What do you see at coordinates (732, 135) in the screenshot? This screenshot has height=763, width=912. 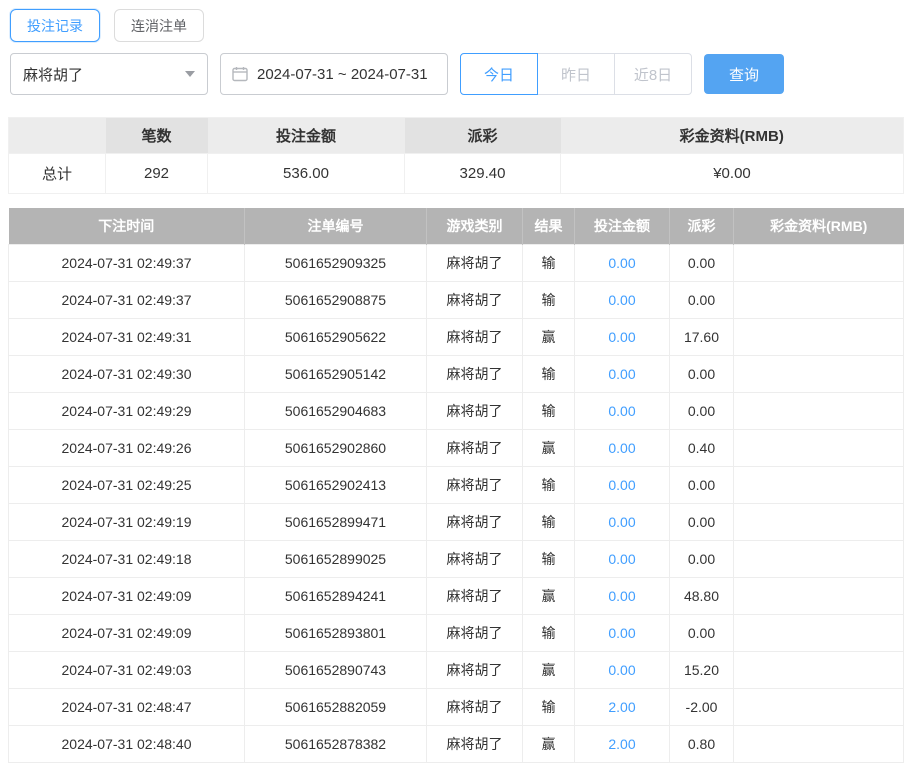 I see `summary-header-bonus: 彩金资料(RMB)` at bounding box center [732, 135].